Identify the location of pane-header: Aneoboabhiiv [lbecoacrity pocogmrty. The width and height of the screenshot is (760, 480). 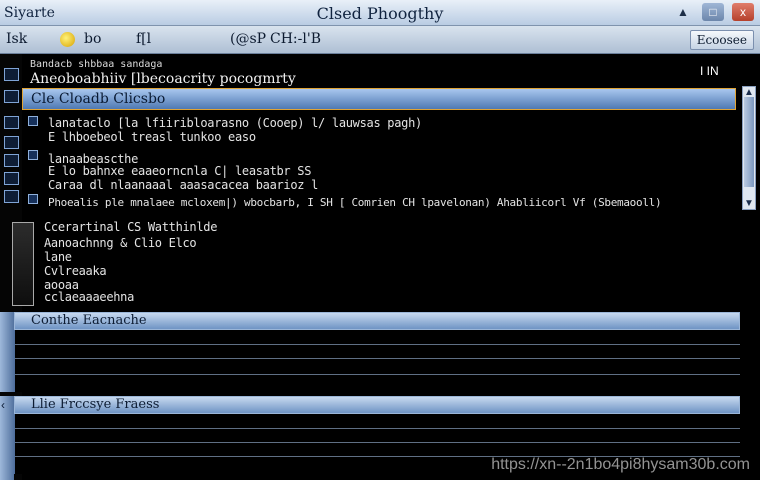
(163, 79).